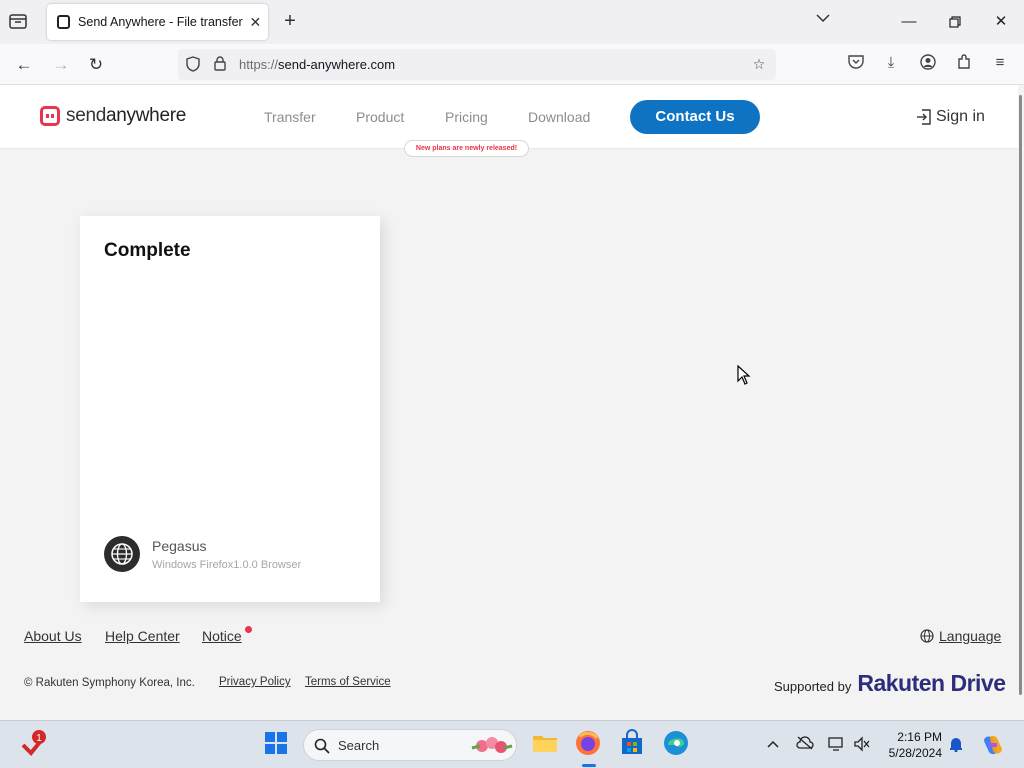 The width and height of the screenshot is (1024, 768). I want to click on privacy-policy-link: Privacy Policy, so click(255, 682).